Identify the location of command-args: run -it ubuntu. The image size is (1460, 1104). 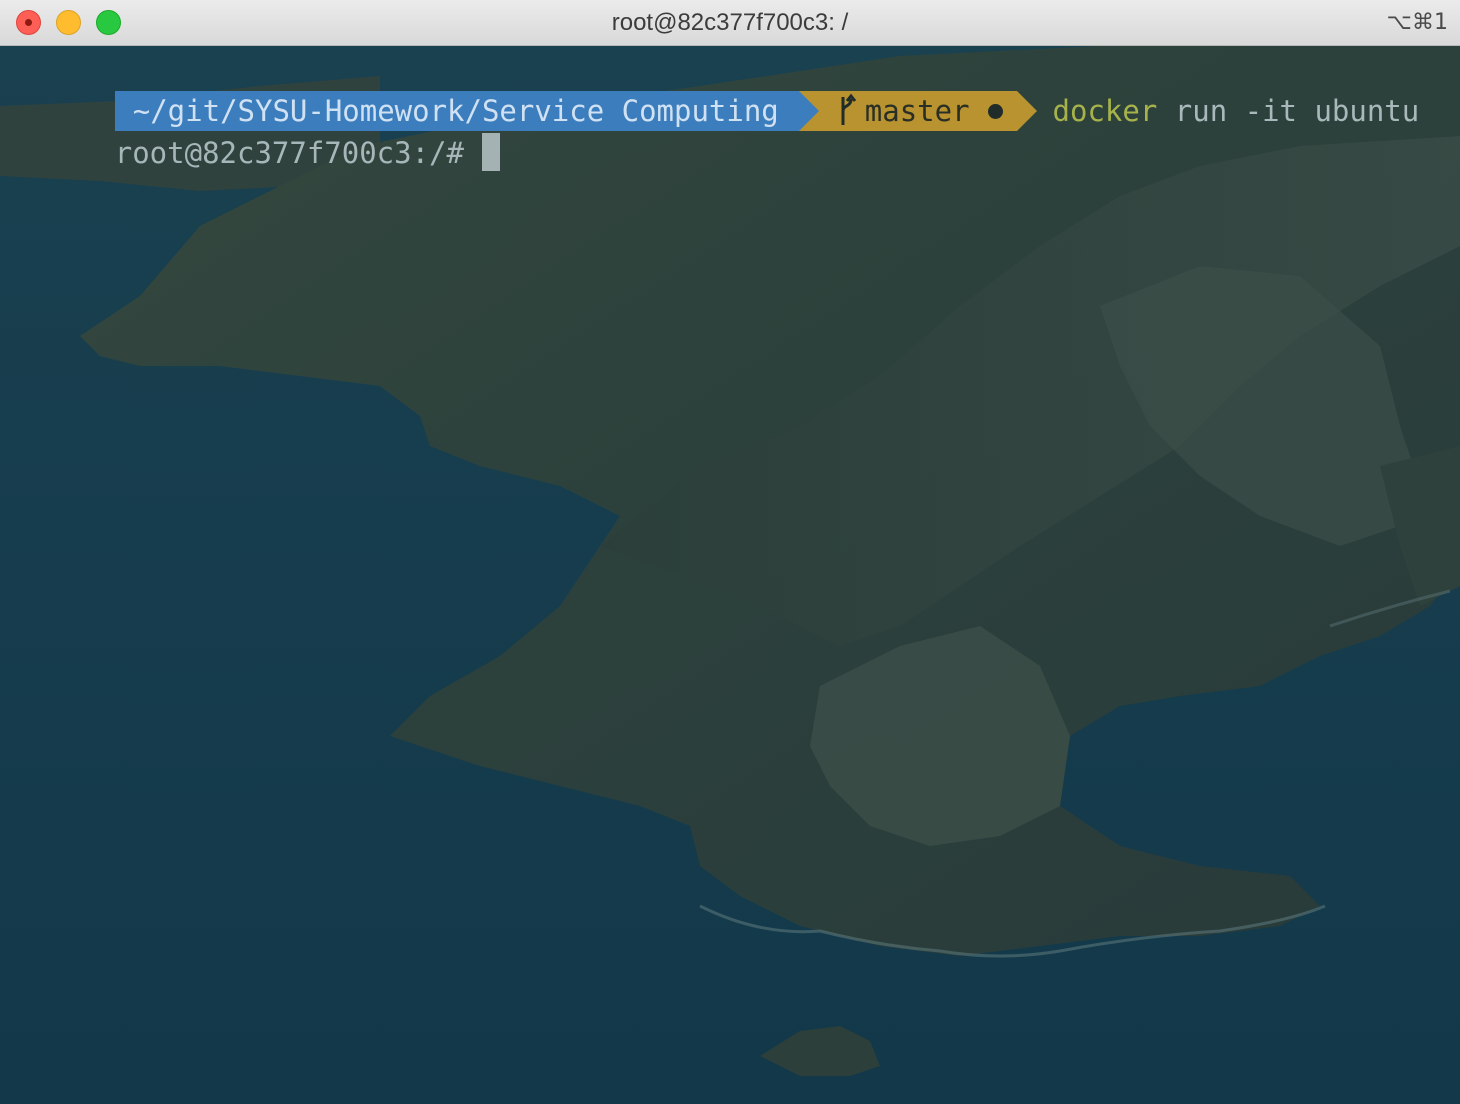
(1297, 111).